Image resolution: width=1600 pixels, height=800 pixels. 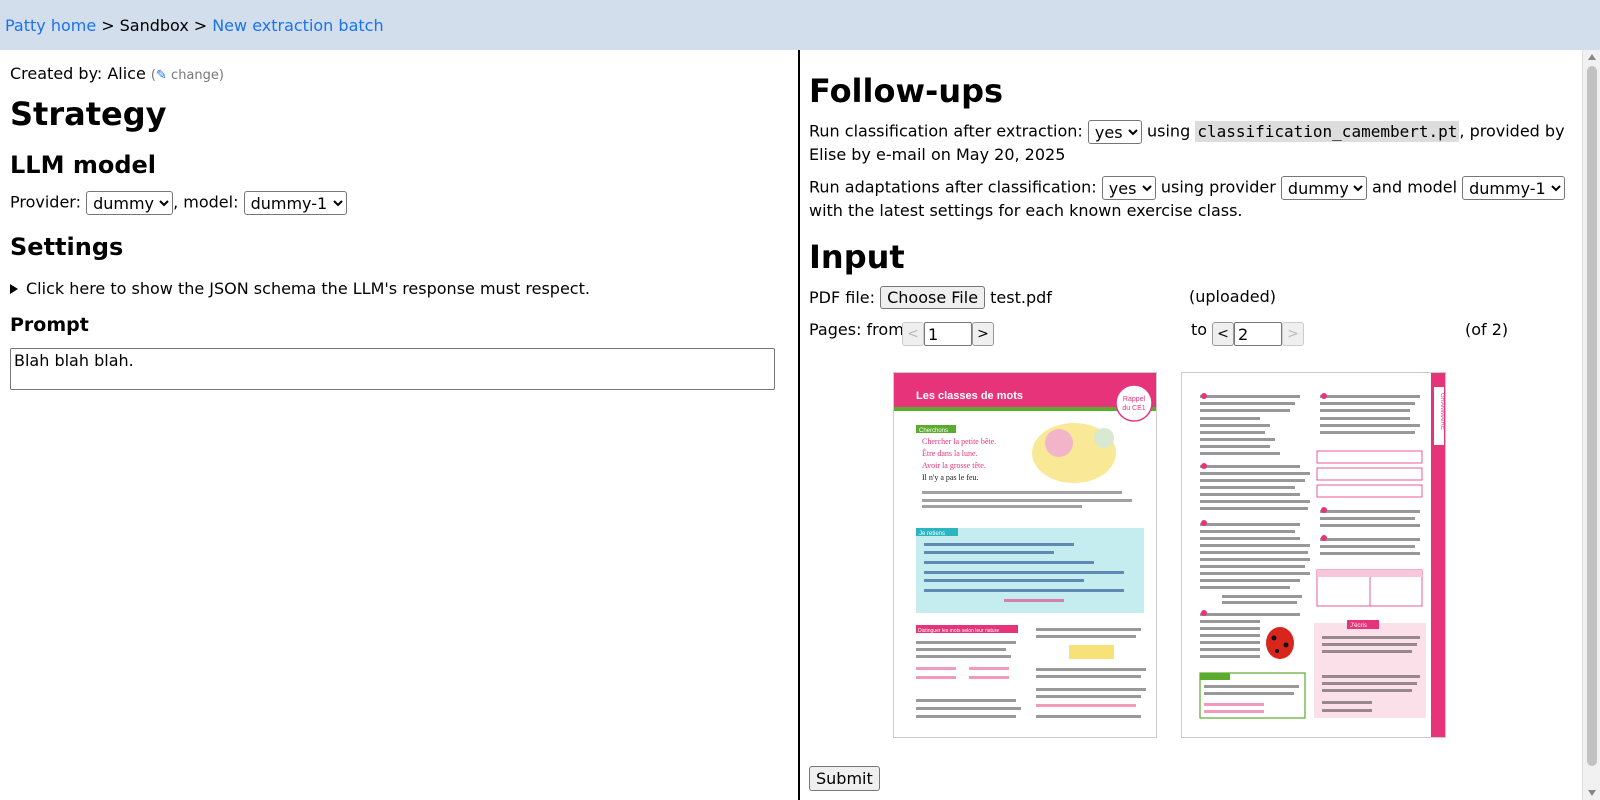 I want to click on classification-using: using, so click(x=1169, y=131).